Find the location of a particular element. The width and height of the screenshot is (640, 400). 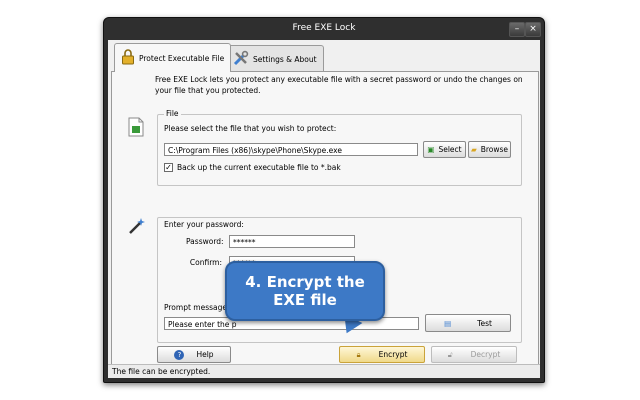

test-icon: ▤ is located at coordinates (448, 323).